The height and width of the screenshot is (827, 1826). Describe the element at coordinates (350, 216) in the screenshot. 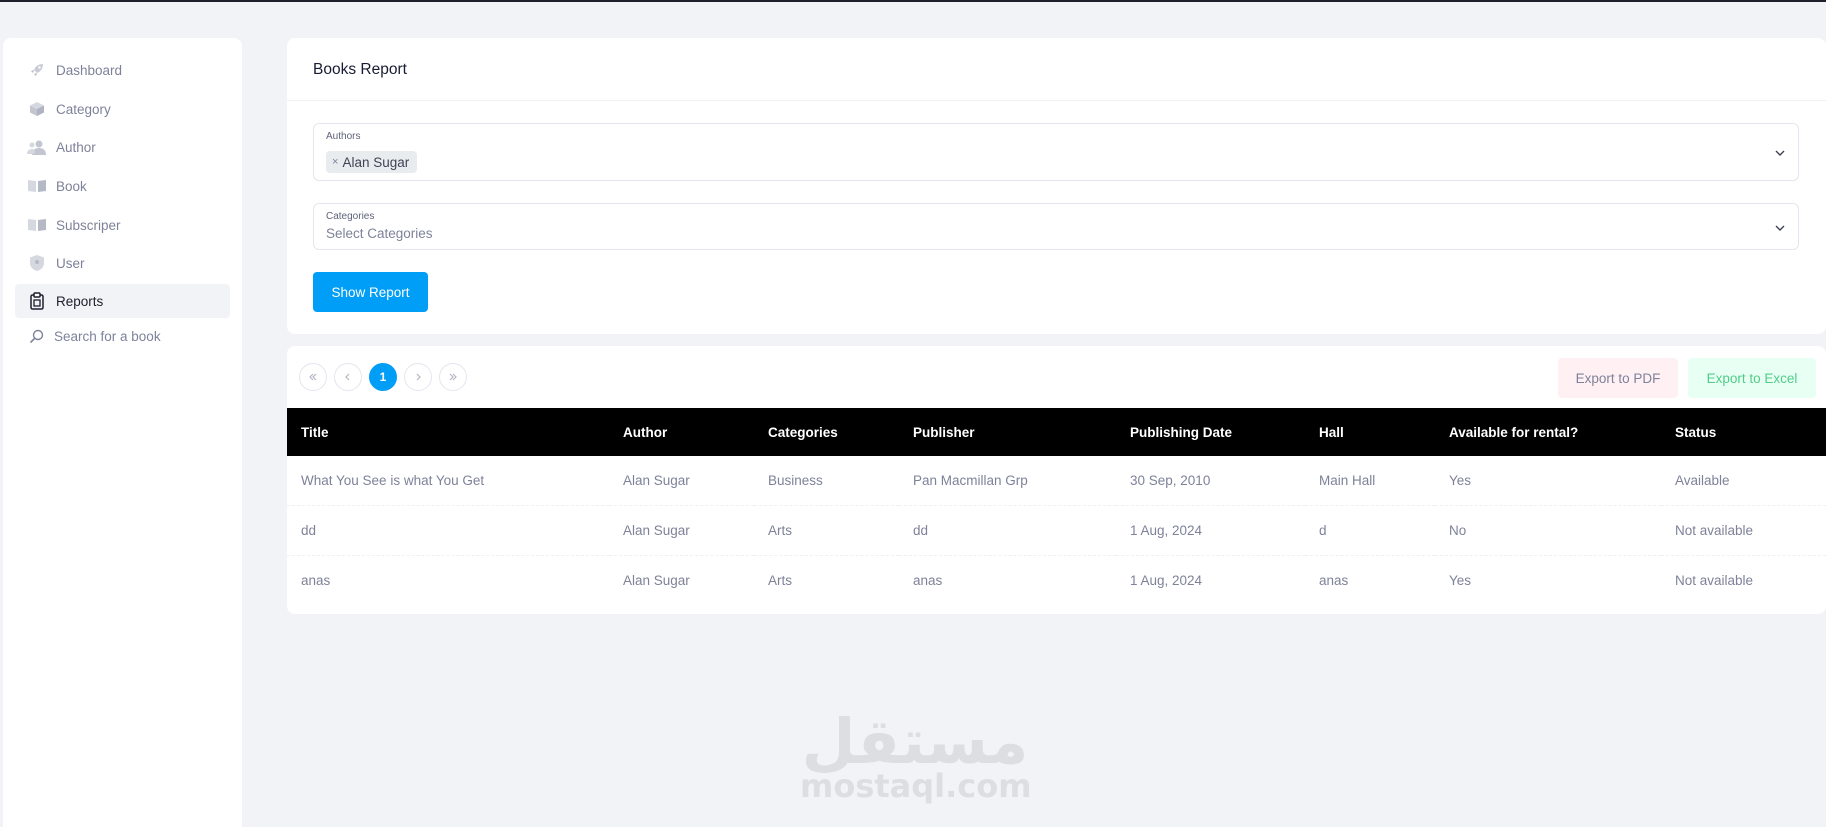

I see `categories-label: Categories` at that location.